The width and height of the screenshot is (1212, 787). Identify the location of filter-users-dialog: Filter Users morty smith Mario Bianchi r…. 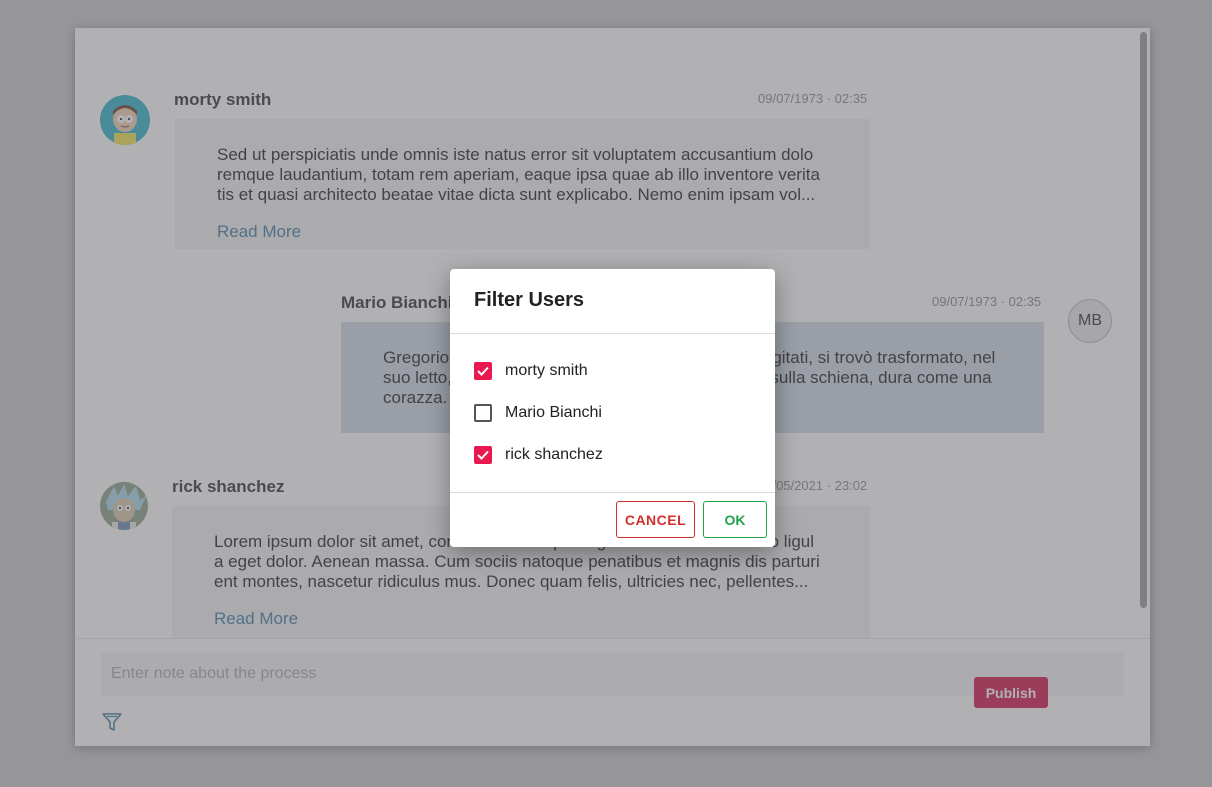
(612, 408).